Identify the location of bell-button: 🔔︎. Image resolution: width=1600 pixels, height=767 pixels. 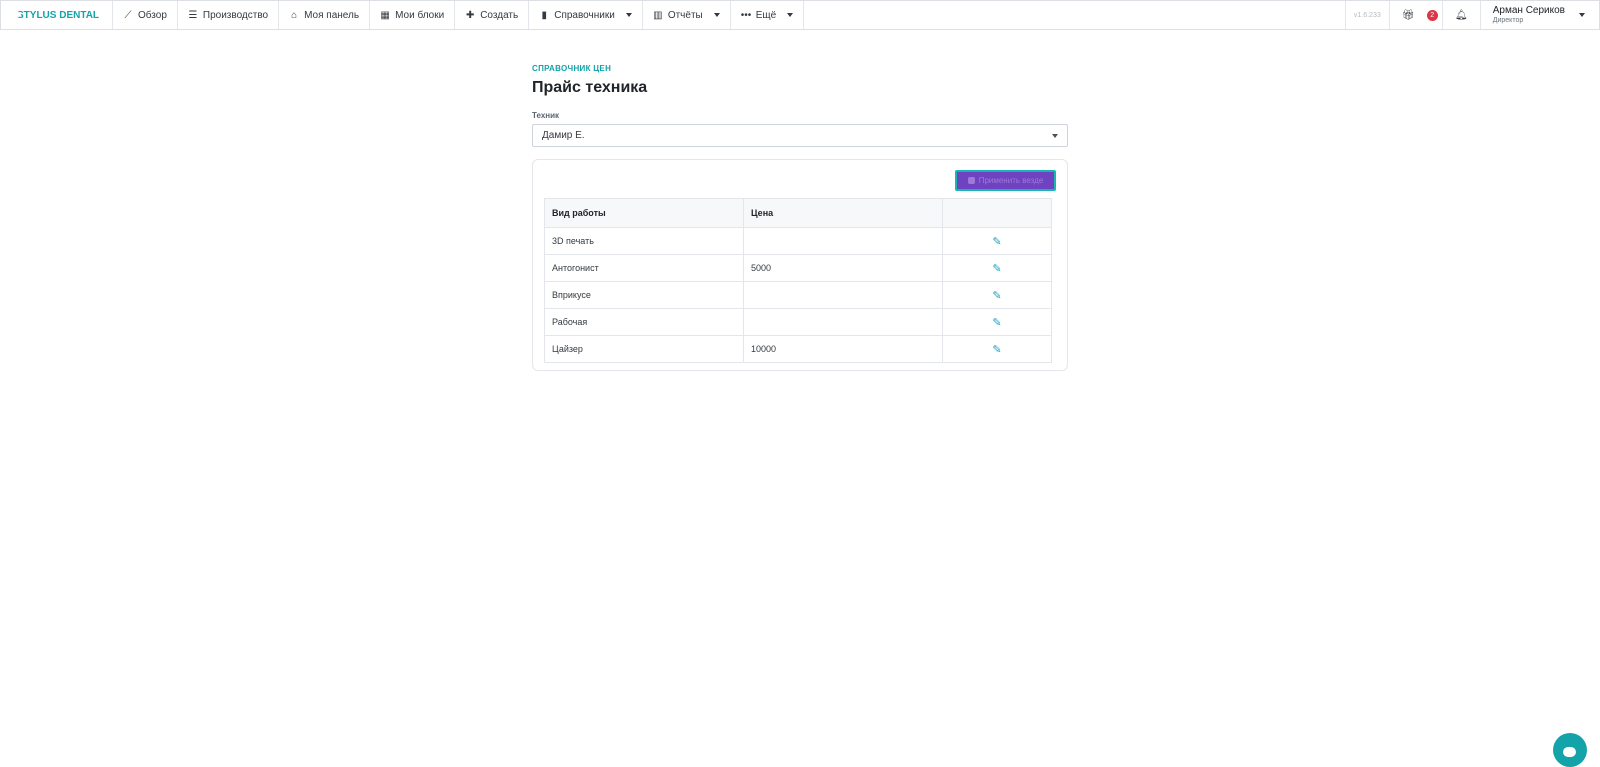
(1460, 15).